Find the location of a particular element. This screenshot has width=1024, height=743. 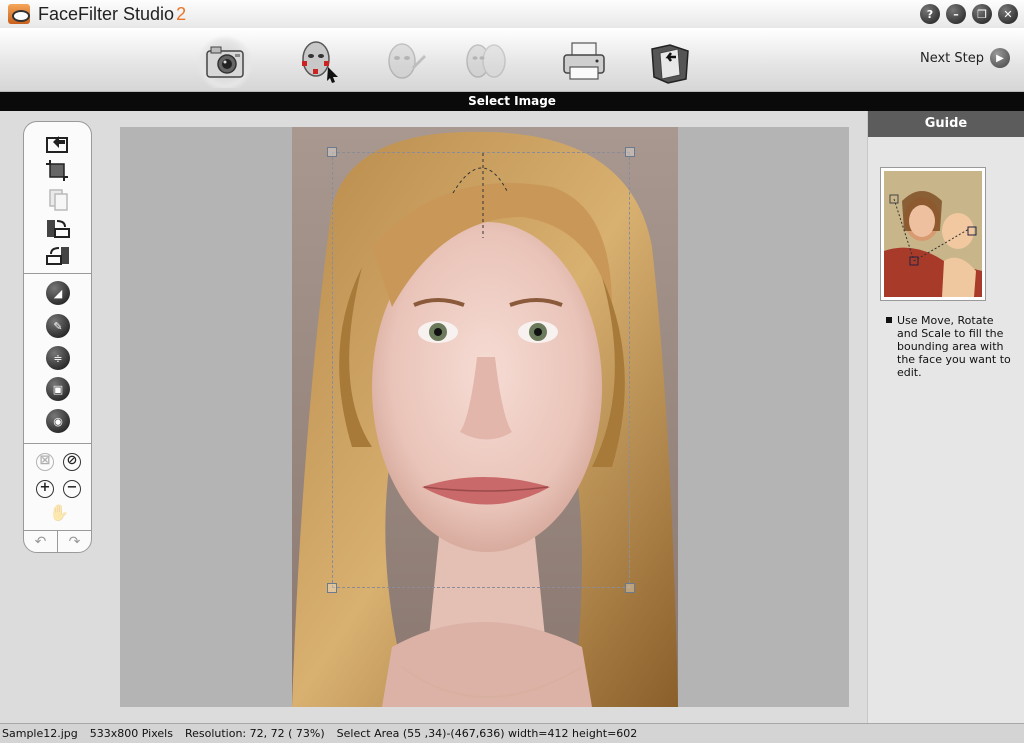

next-step-button: Next Step ▶ is located at coordinates (965, 58).